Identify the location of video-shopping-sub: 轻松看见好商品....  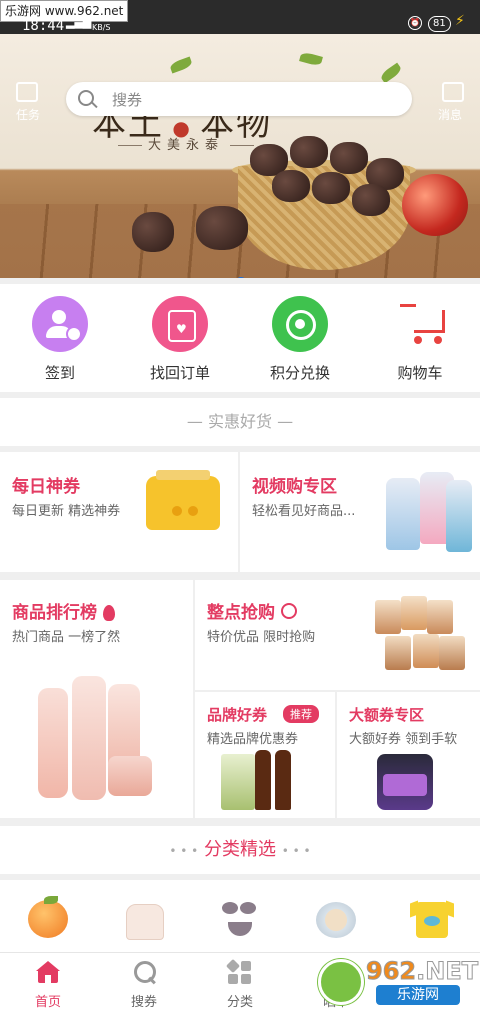
(304, 511).